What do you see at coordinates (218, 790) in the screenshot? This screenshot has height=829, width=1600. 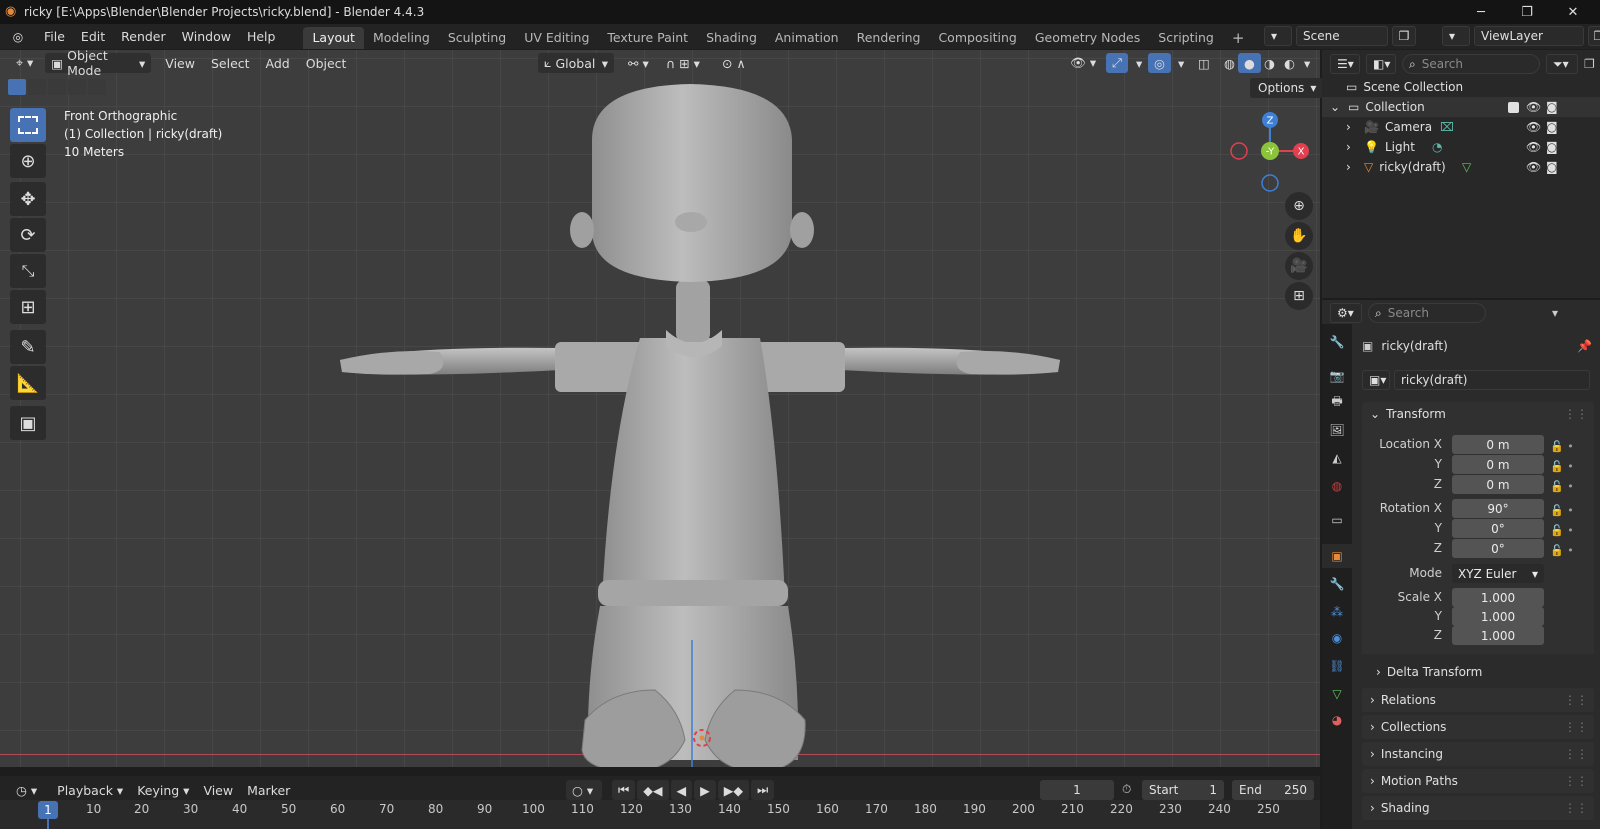 I see `timeline-view-menu: View` at bounding box center [218, 790].